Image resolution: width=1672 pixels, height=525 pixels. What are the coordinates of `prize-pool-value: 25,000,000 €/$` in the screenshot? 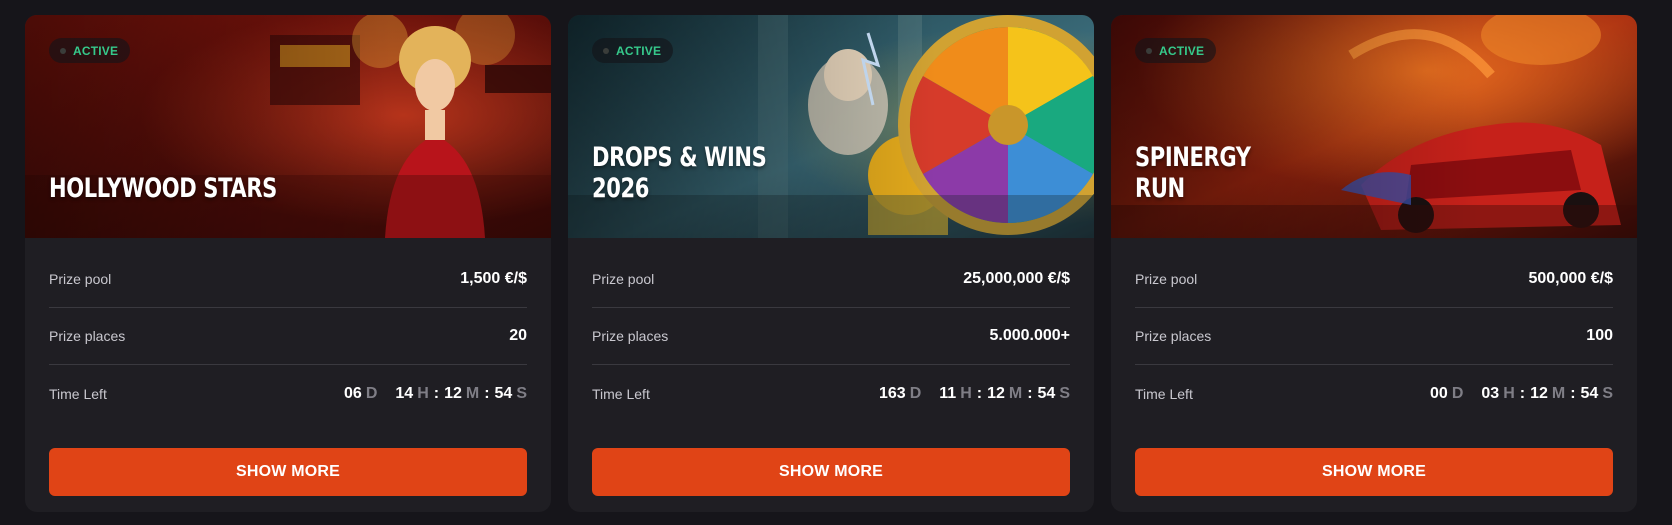 It's located at (1016, 278).